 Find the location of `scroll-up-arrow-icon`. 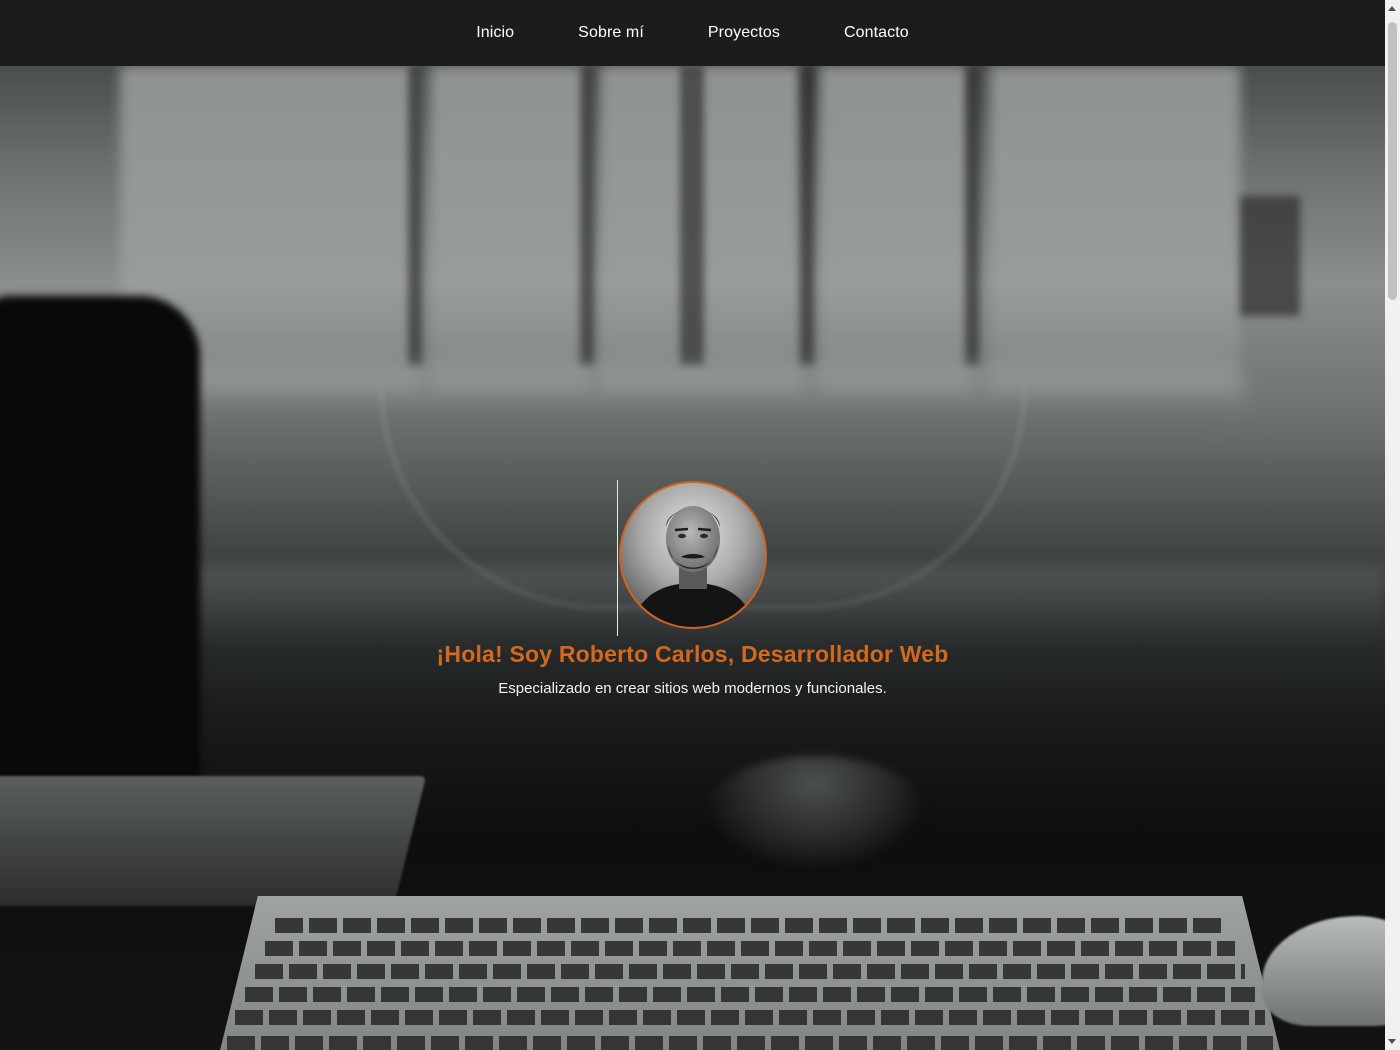

scroll-up-arrow-icon is located at coordinates (1392, 8).